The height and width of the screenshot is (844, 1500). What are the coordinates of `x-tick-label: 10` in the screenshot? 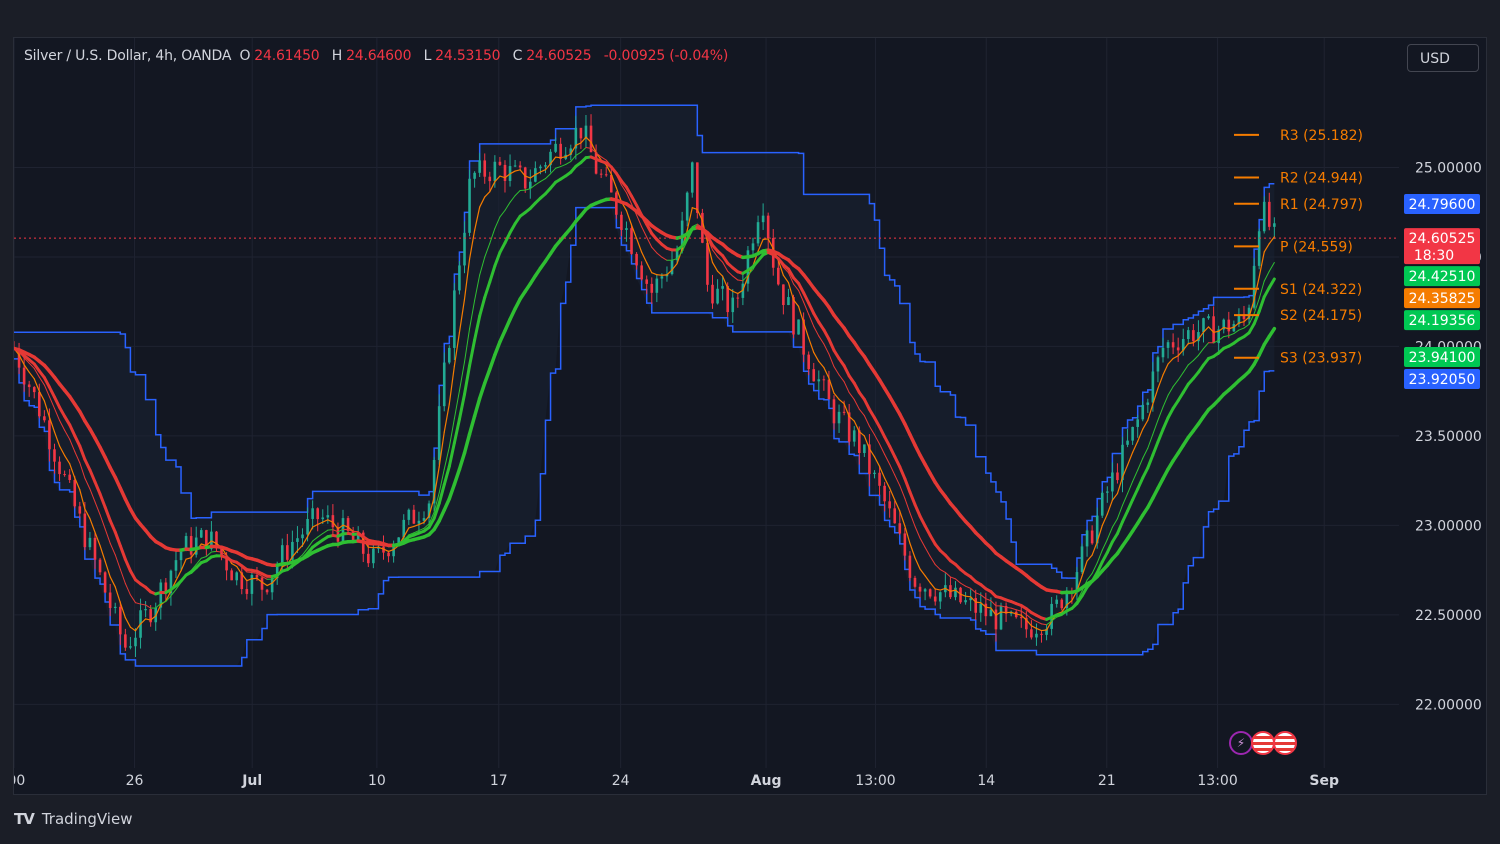 It's located at (377, 781).